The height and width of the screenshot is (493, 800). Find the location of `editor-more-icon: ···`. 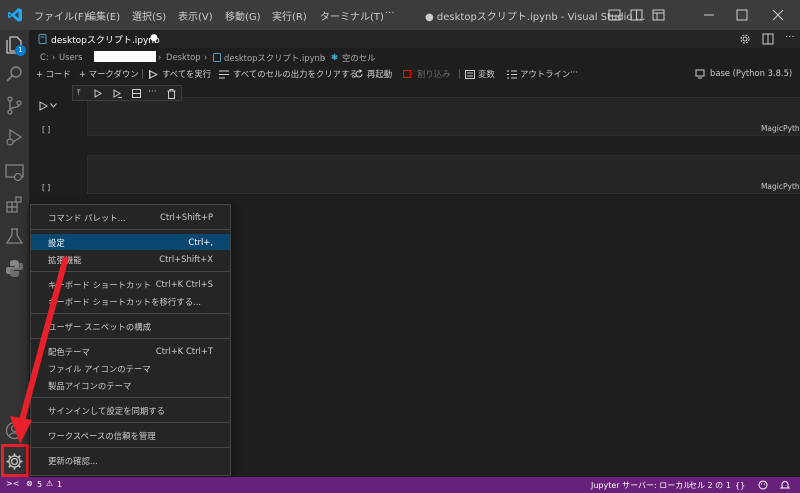

editor-more-icon: ··· is located at coordinates (790, 37).